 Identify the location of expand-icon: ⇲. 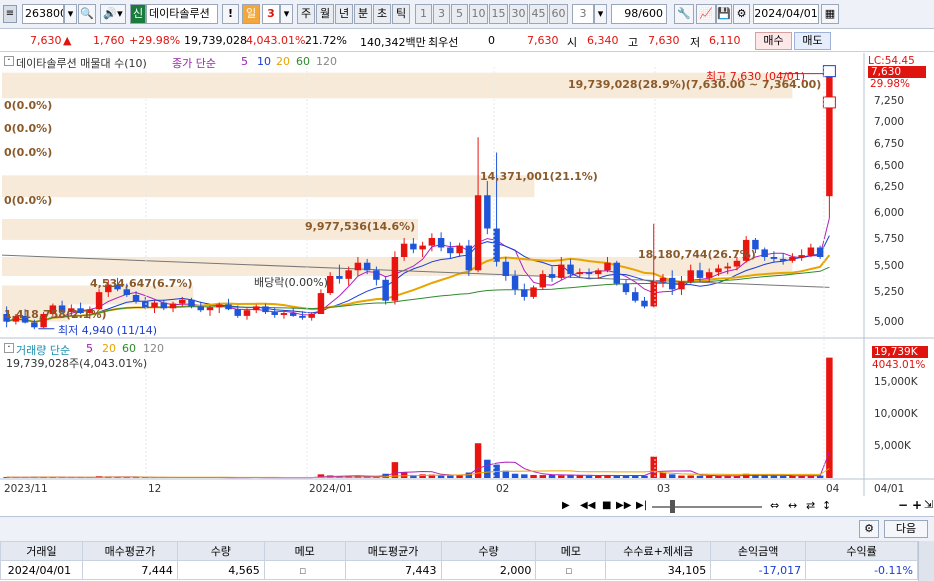
(928, 504).